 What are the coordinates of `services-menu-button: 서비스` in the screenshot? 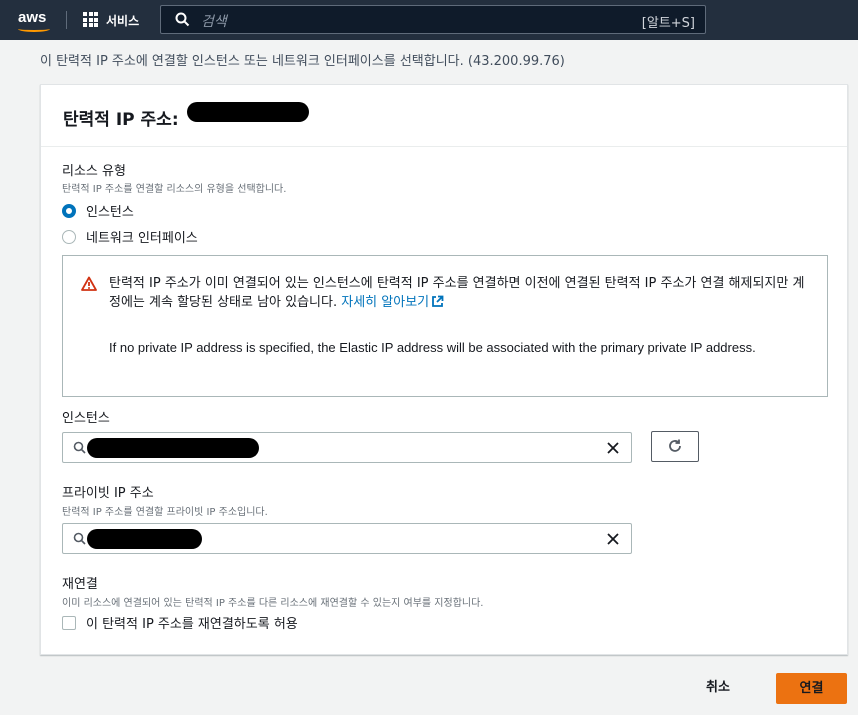 It's located at (122, 20).